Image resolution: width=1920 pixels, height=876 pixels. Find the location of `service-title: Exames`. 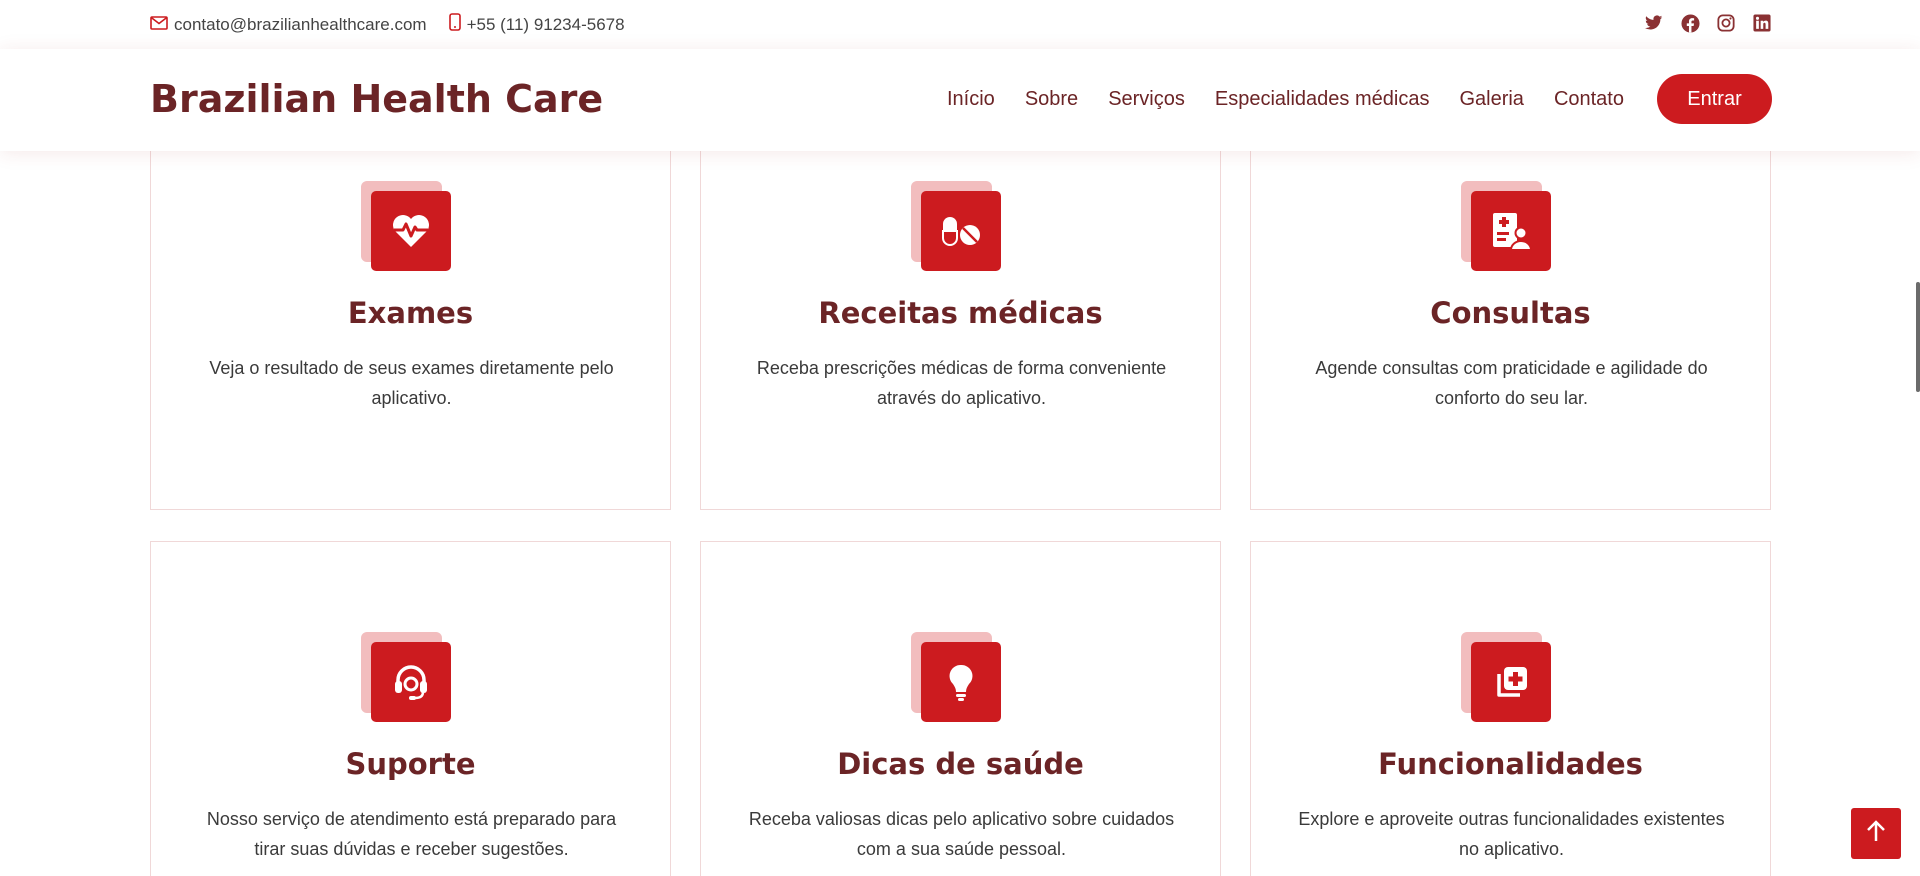

service-title: Exames is located at coordinates (410, 313).